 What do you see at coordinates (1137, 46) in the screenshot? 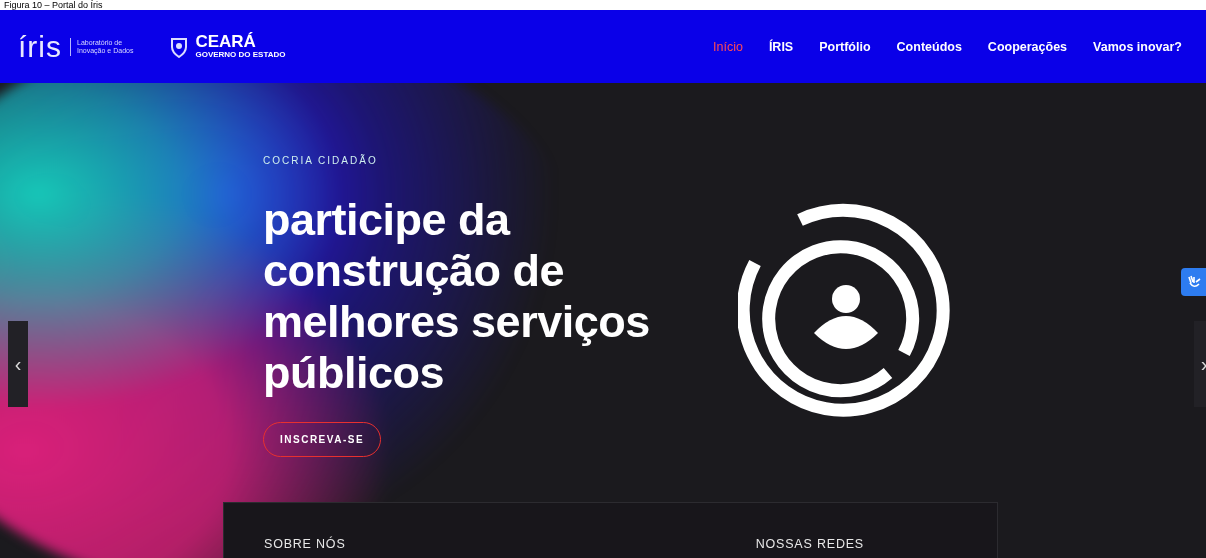
I see `nav-link: Vamos inovar?` at bounding box center [1137, 46].